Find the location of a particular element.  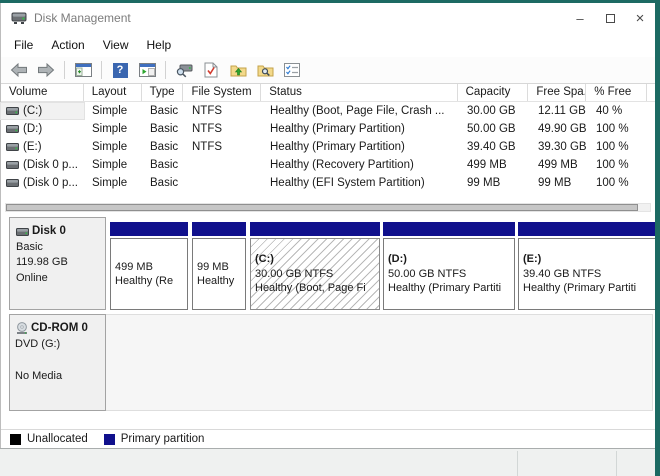

disk0-panel: Disk 0 Basic 119.98 GB Online is located at coordinates (57, 263).